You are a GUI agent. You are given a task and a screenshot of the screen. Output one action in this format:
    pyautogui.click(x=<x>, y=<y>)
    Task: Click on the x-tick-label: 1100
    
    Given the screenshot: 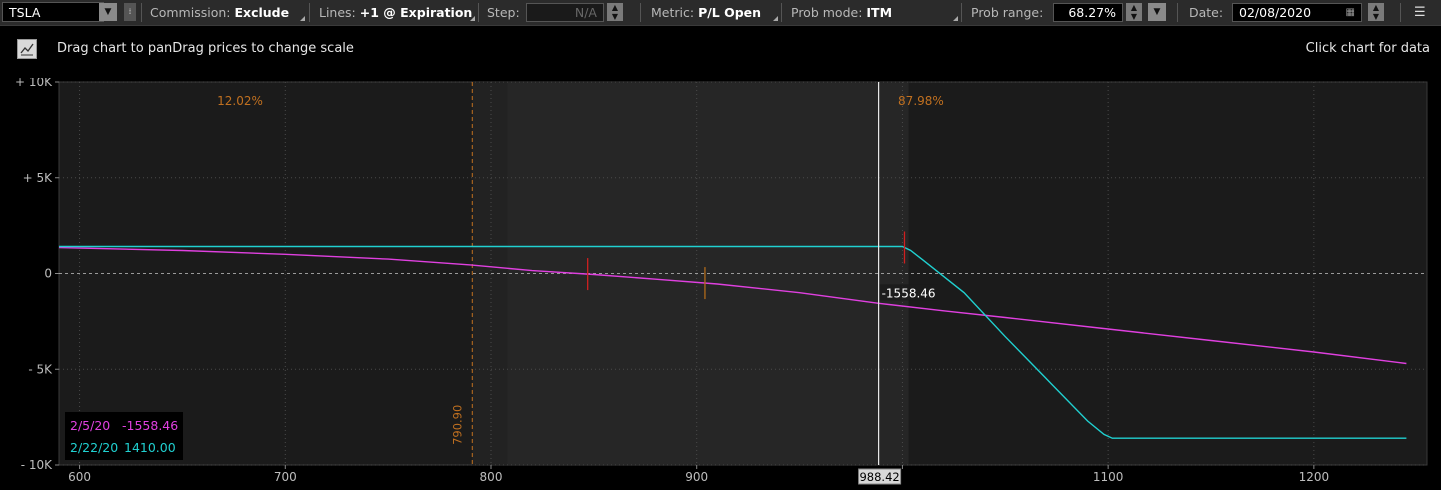 What is the action you would take?
    pyautogui.click(x=1108, y=477)
    